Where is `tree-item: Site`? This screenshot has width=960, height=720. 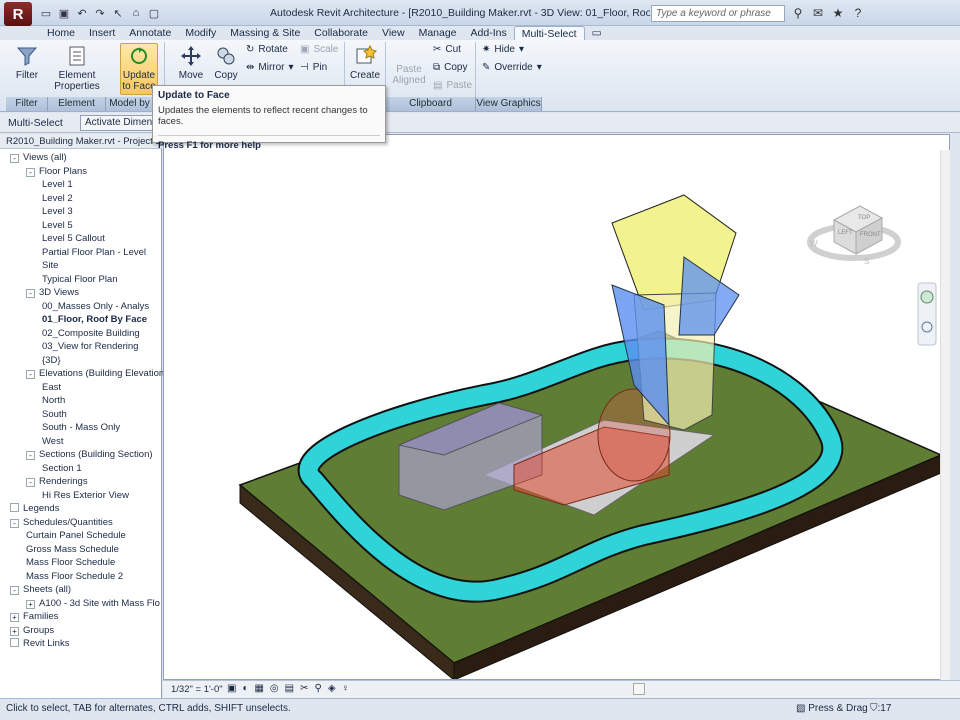
tree-item: Site is located at coordinates (50, 266).